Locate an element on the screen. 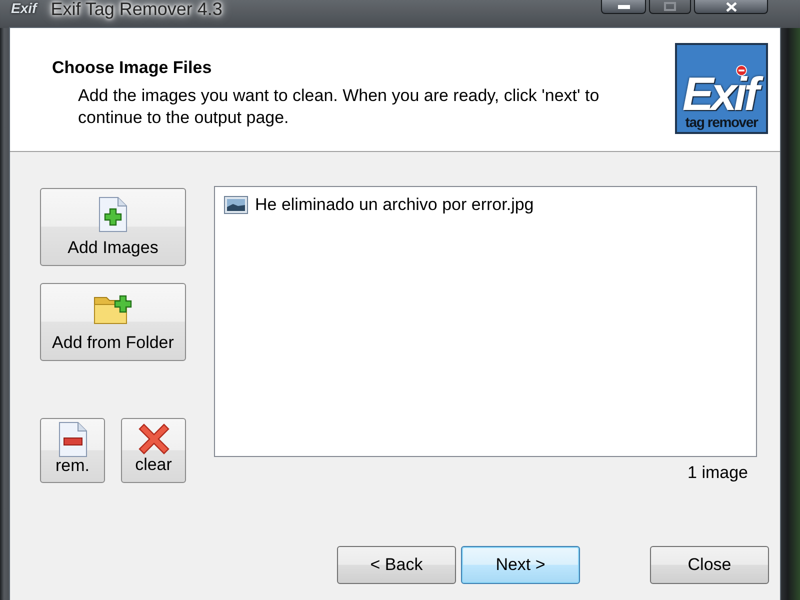  image-file-icon is located at coordinates (236, 205).